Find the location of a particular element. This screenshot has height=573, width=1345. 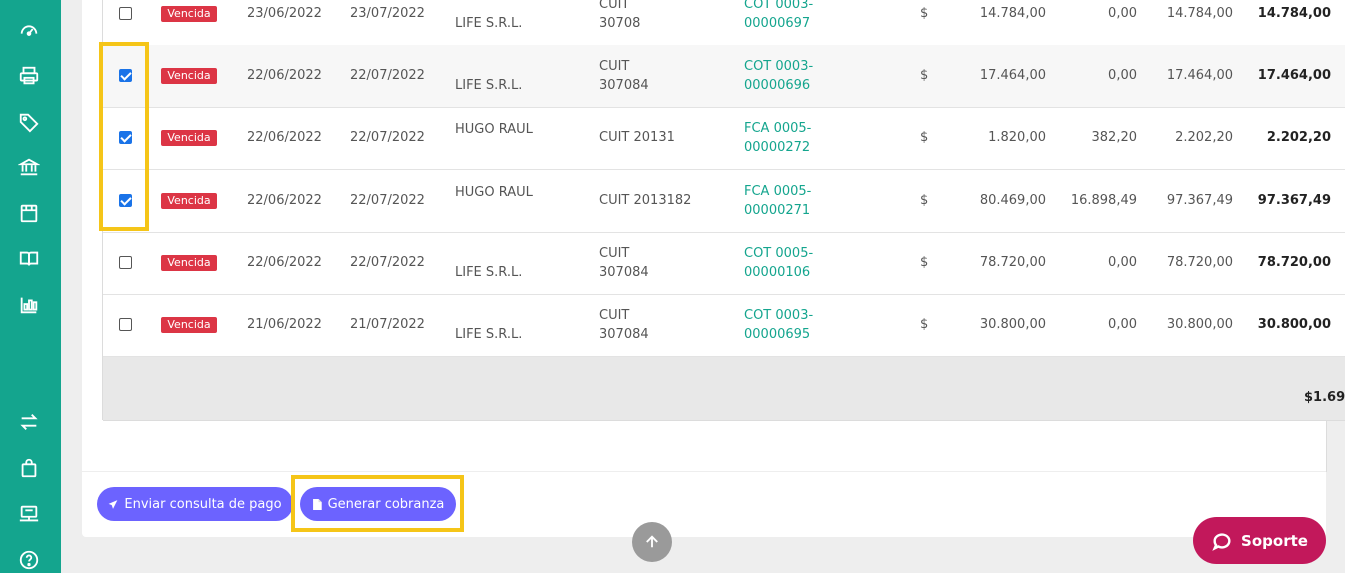

table-right-border is located at coordinates (1326, 446).